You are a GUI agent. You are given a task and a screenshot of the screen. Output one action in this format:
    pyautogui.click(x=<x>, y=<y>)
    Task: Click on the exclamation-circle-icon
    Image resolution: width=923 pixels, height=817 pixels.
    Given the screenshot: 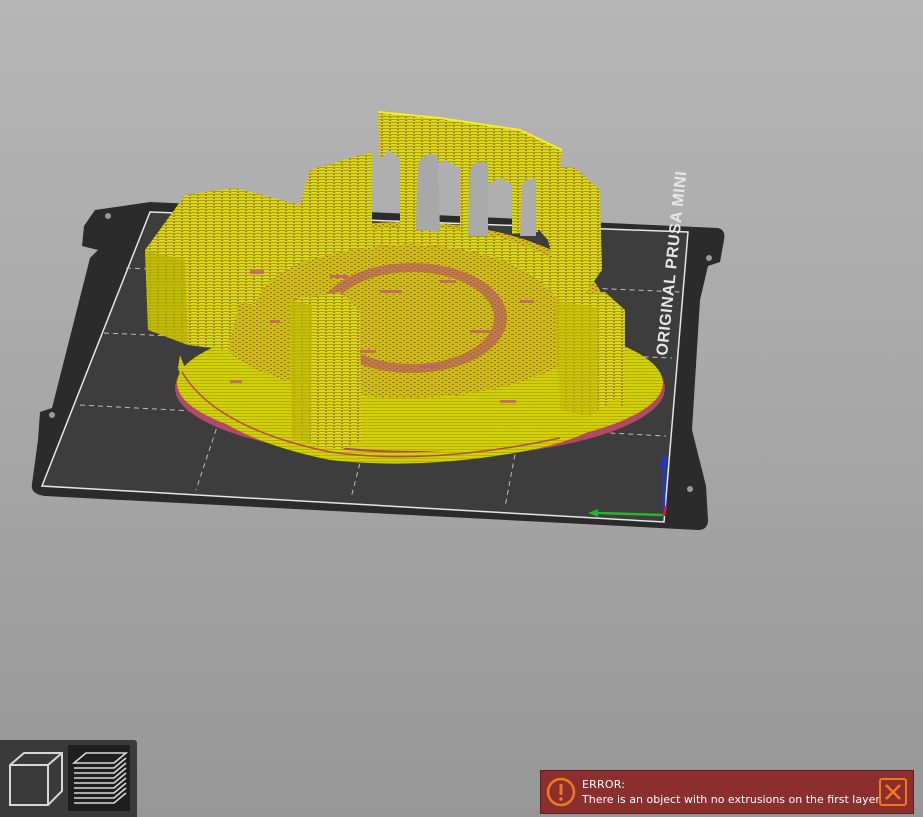 What is the action you would take?
    pyautogui.click(x=561, y=792)
    